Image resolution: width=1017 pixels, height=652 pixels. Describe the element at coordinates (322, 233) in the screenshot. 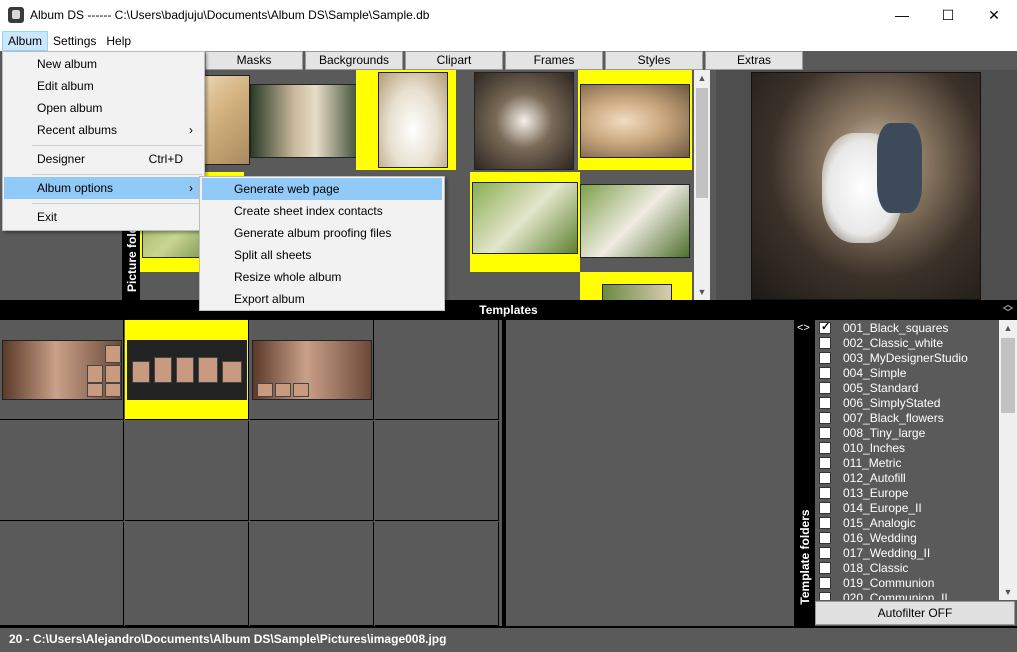

I see `submenu-item-generate-proofing: Generate album proofing files` at that location.